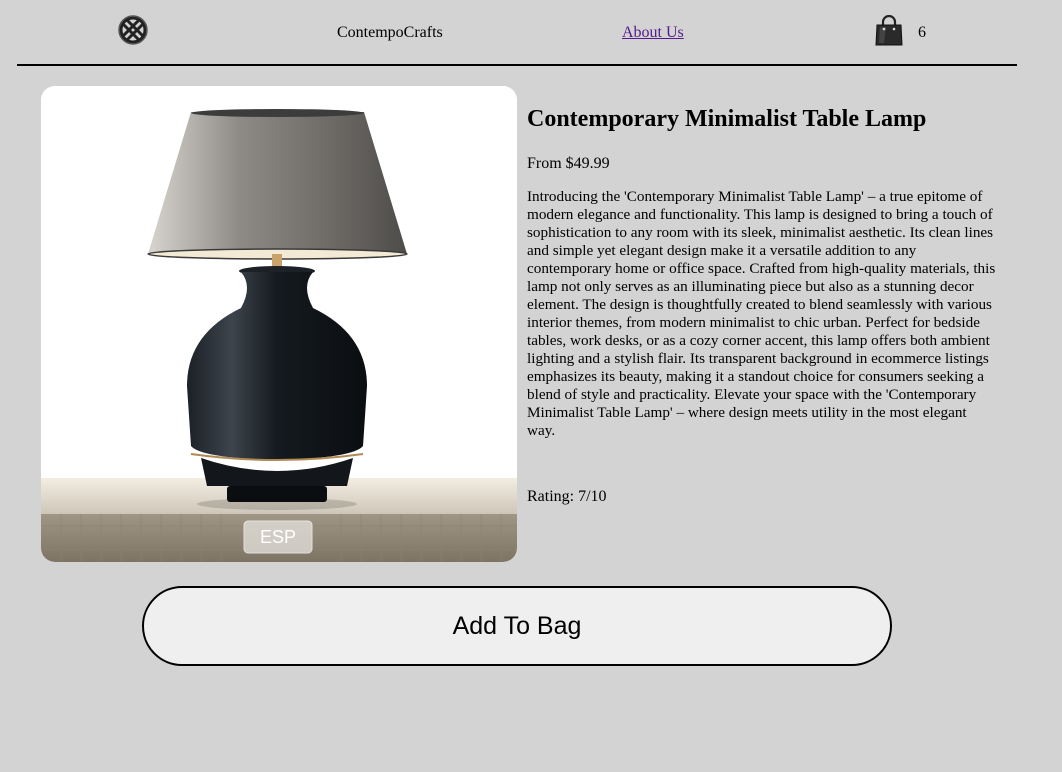 Image resolution: width=1062 pixels, height=772 pixels. What do you see at coordinates (133, 30) in the screenshot?
I see `woven-knot-logo-icon` at bounding box center [133, 30].